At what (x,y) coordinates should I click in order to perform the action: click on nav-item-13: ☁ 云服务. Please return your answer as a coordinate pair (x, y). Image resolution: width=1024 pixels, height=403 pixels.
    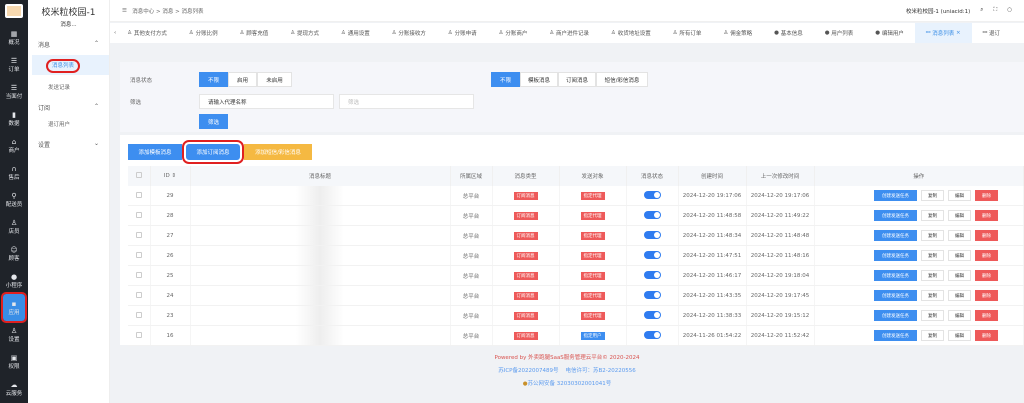
    Looking at the image, I should click on (14, 388).